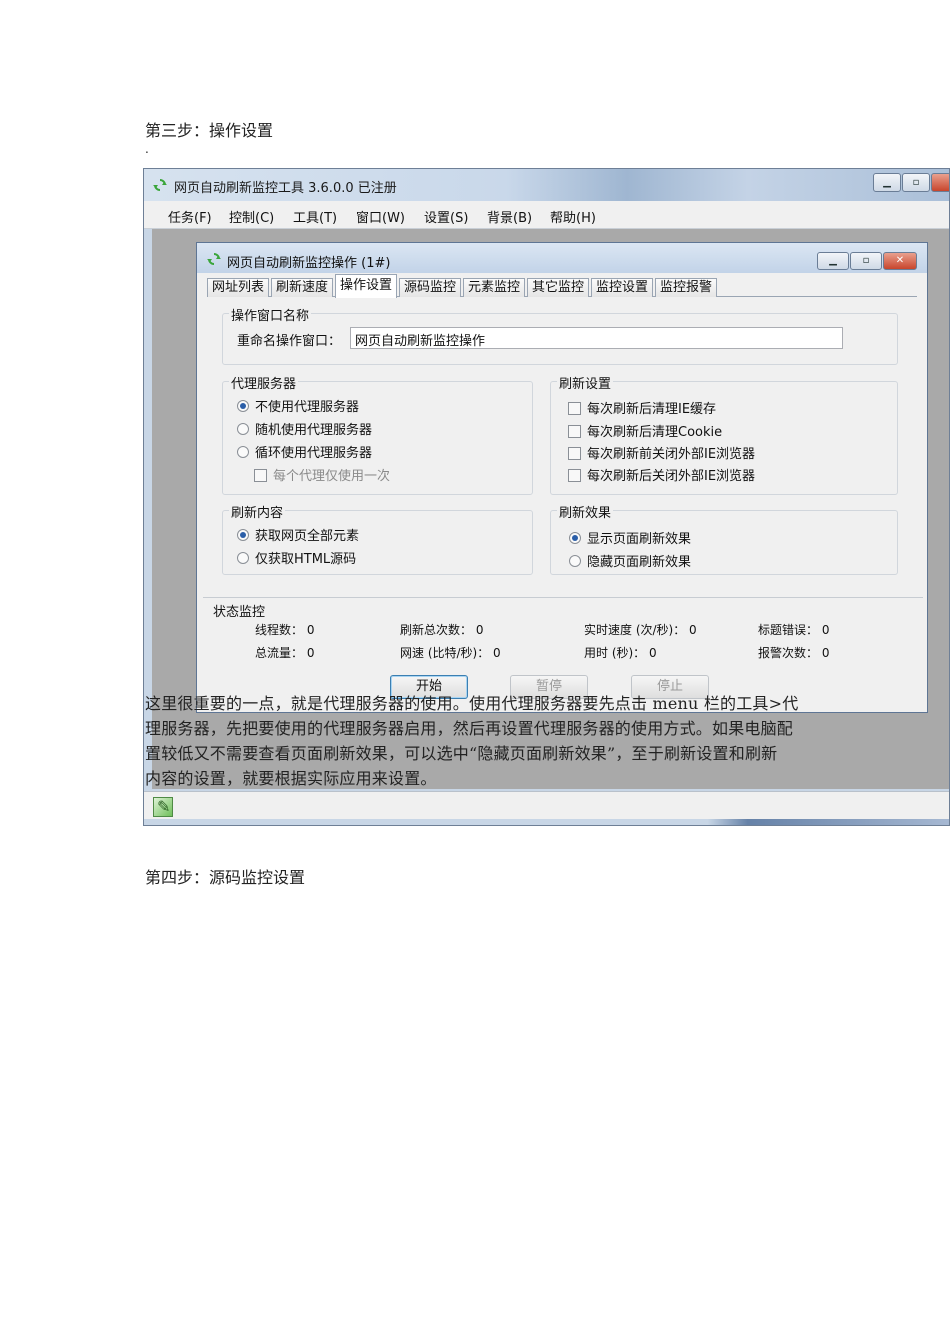 Image resolution: width=950 pixels, height=1344 pixels. I want to click on proxy-option-random: 随机使用代理服务器, so click(304, 428).